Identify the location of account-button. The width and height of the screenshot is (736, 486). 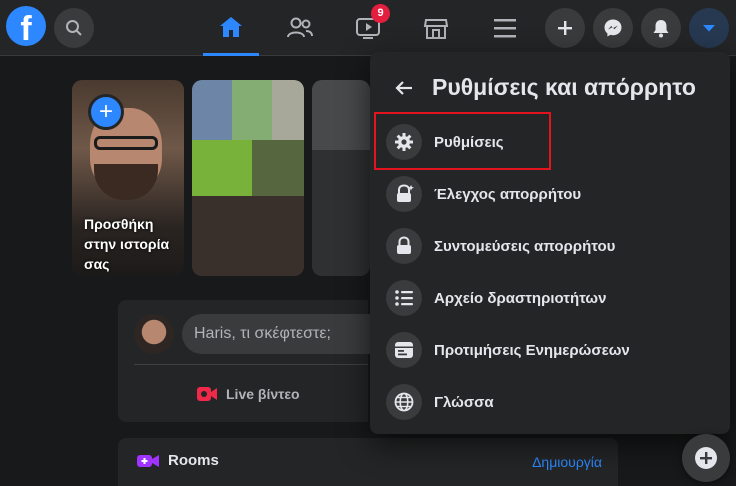
(709, 28).